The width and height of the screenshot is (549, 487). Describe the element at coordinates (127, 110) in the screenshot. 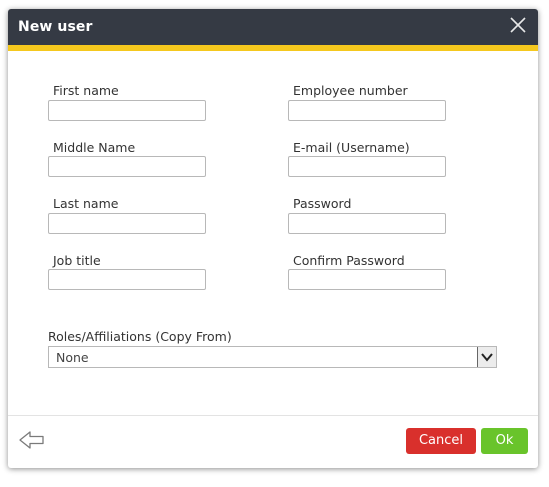

I see `first-name-field` at that location.